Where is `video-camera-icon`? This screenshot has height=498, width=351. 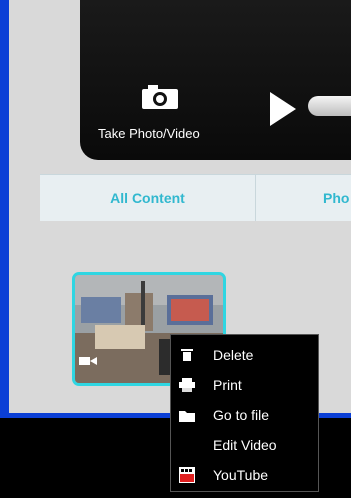 video-camera-icon is located at coordinates (88, 361).